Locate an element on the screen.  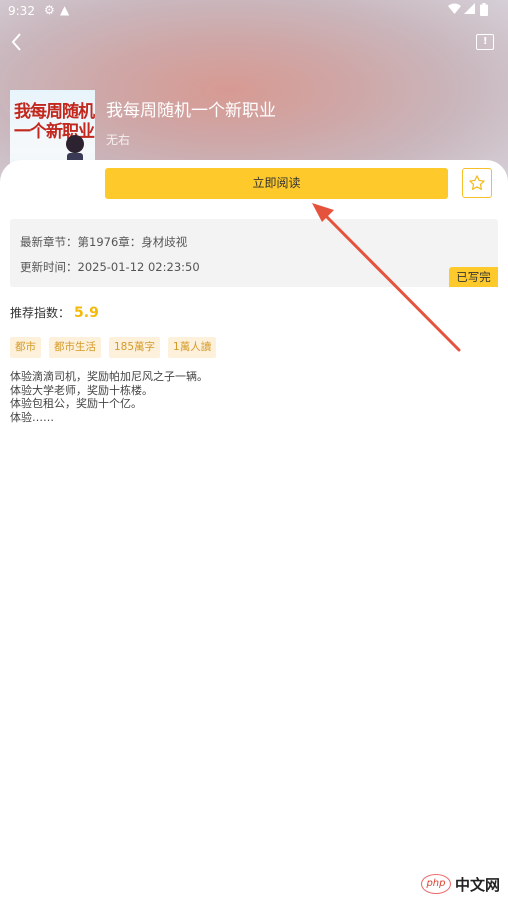
description-line: 体验包租公，奖励十个亿。 is located at coordinates (76, 403).